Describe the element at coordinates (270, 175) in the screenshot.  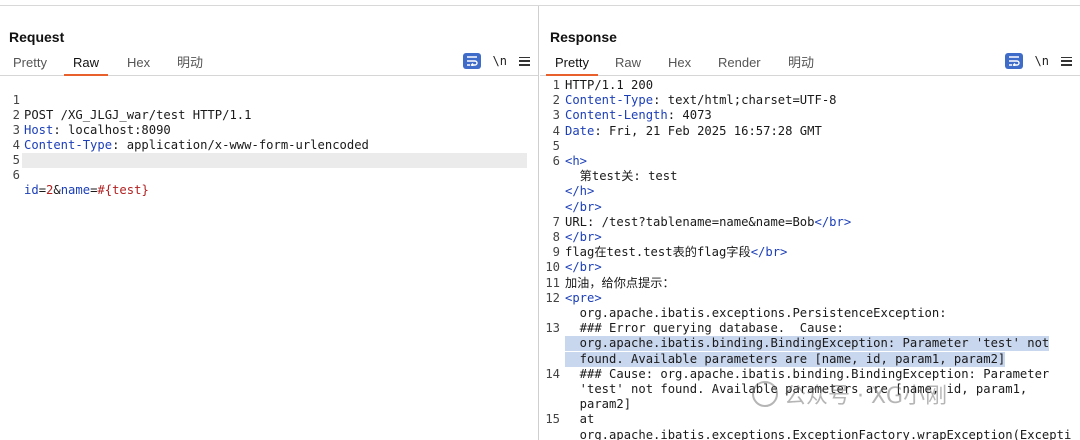
I see `editor-line-current: 6 id=2&name=#{test}` at that location.